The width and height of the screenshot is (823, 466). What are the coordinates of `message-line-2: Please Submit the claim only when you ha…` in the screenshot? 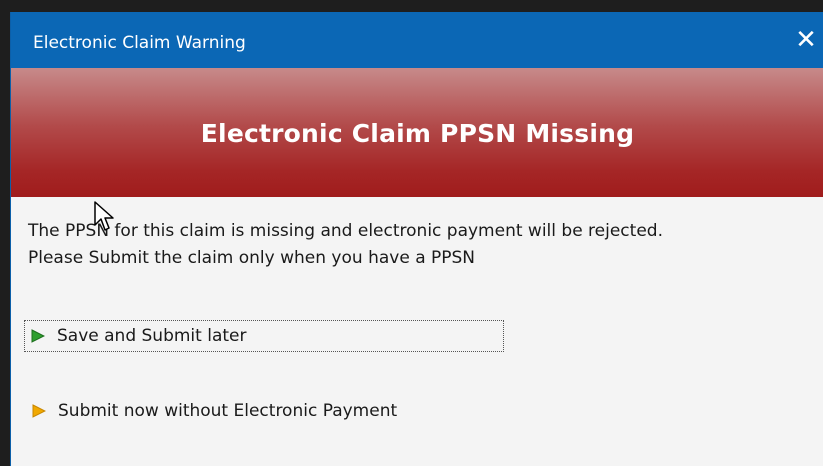 It's located at (252, 258).